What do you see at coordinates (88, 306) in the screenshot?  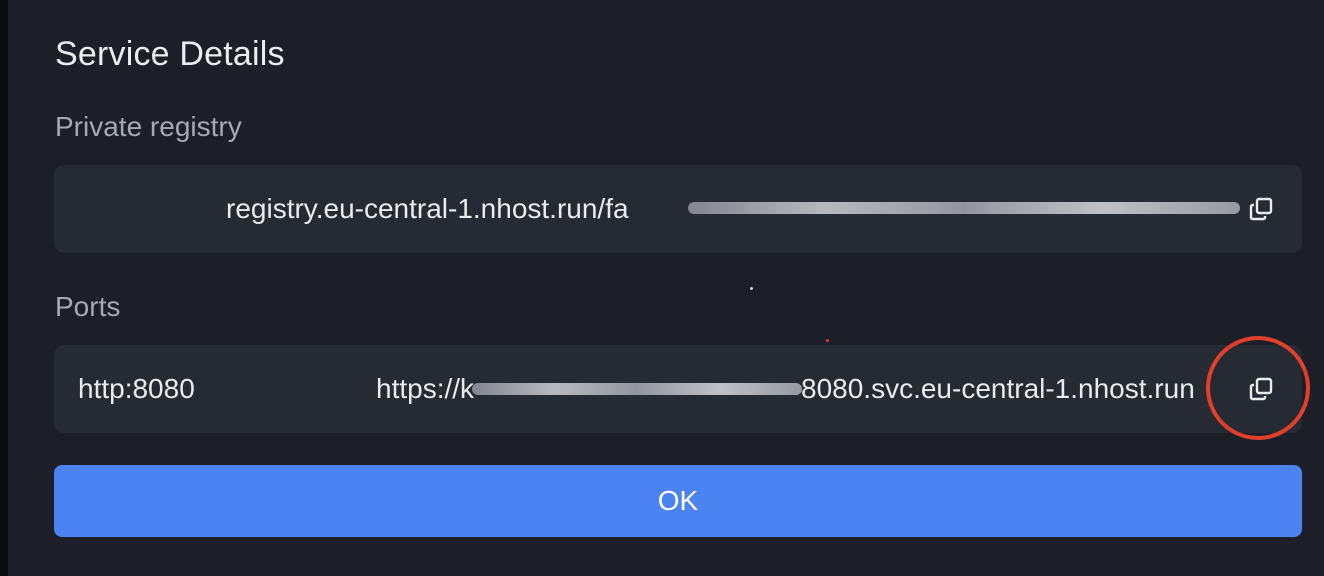 I see `ports-label: Ports` at bounding box center [88, 306].